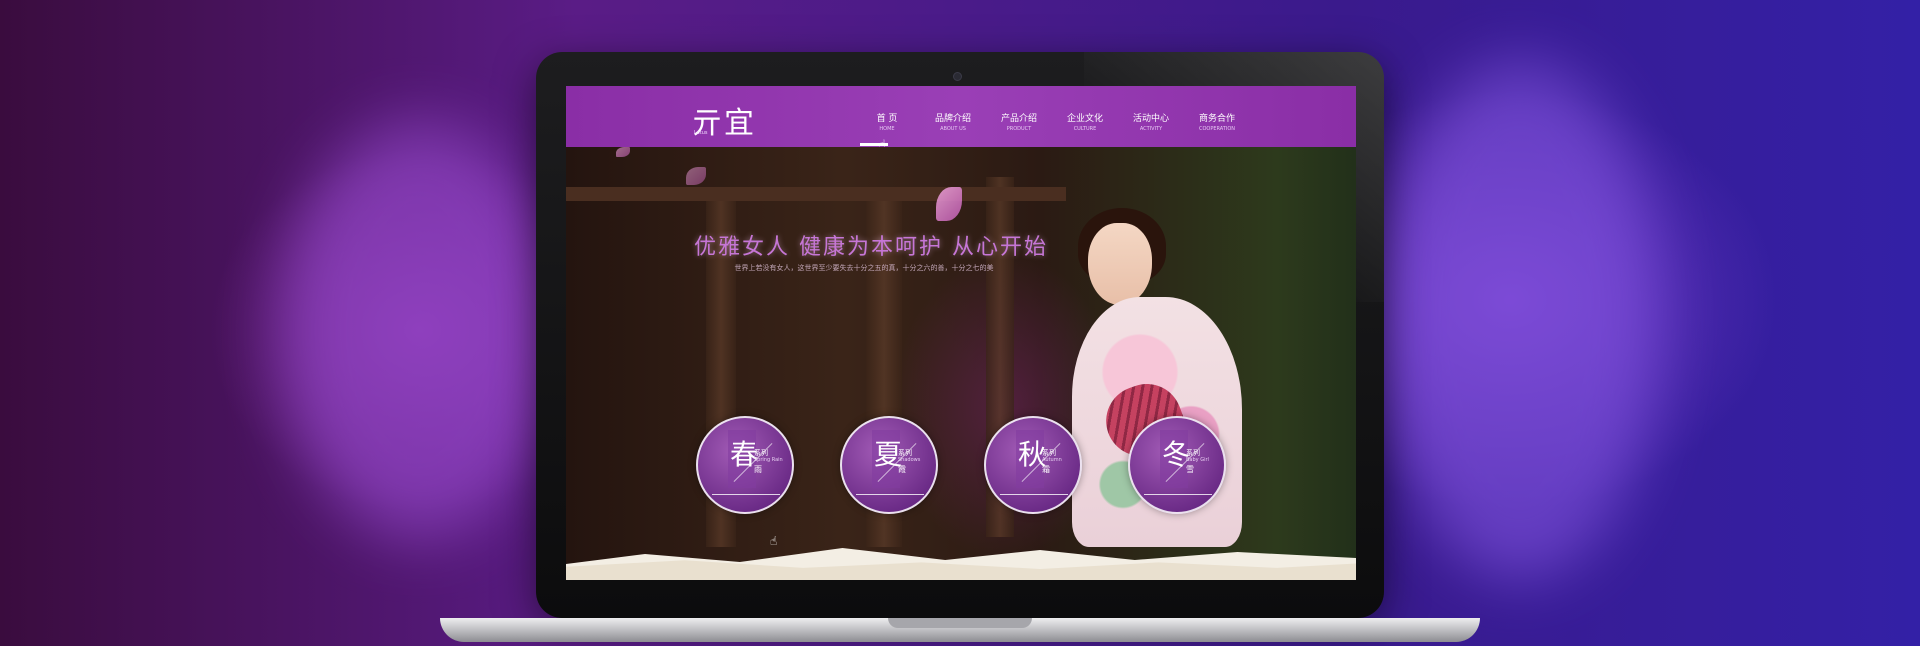 The image size is (1920, 646). Describe the element at coordinates (1216, 119) in the screenshot. I see `nav-label: 商务合作` at that location.